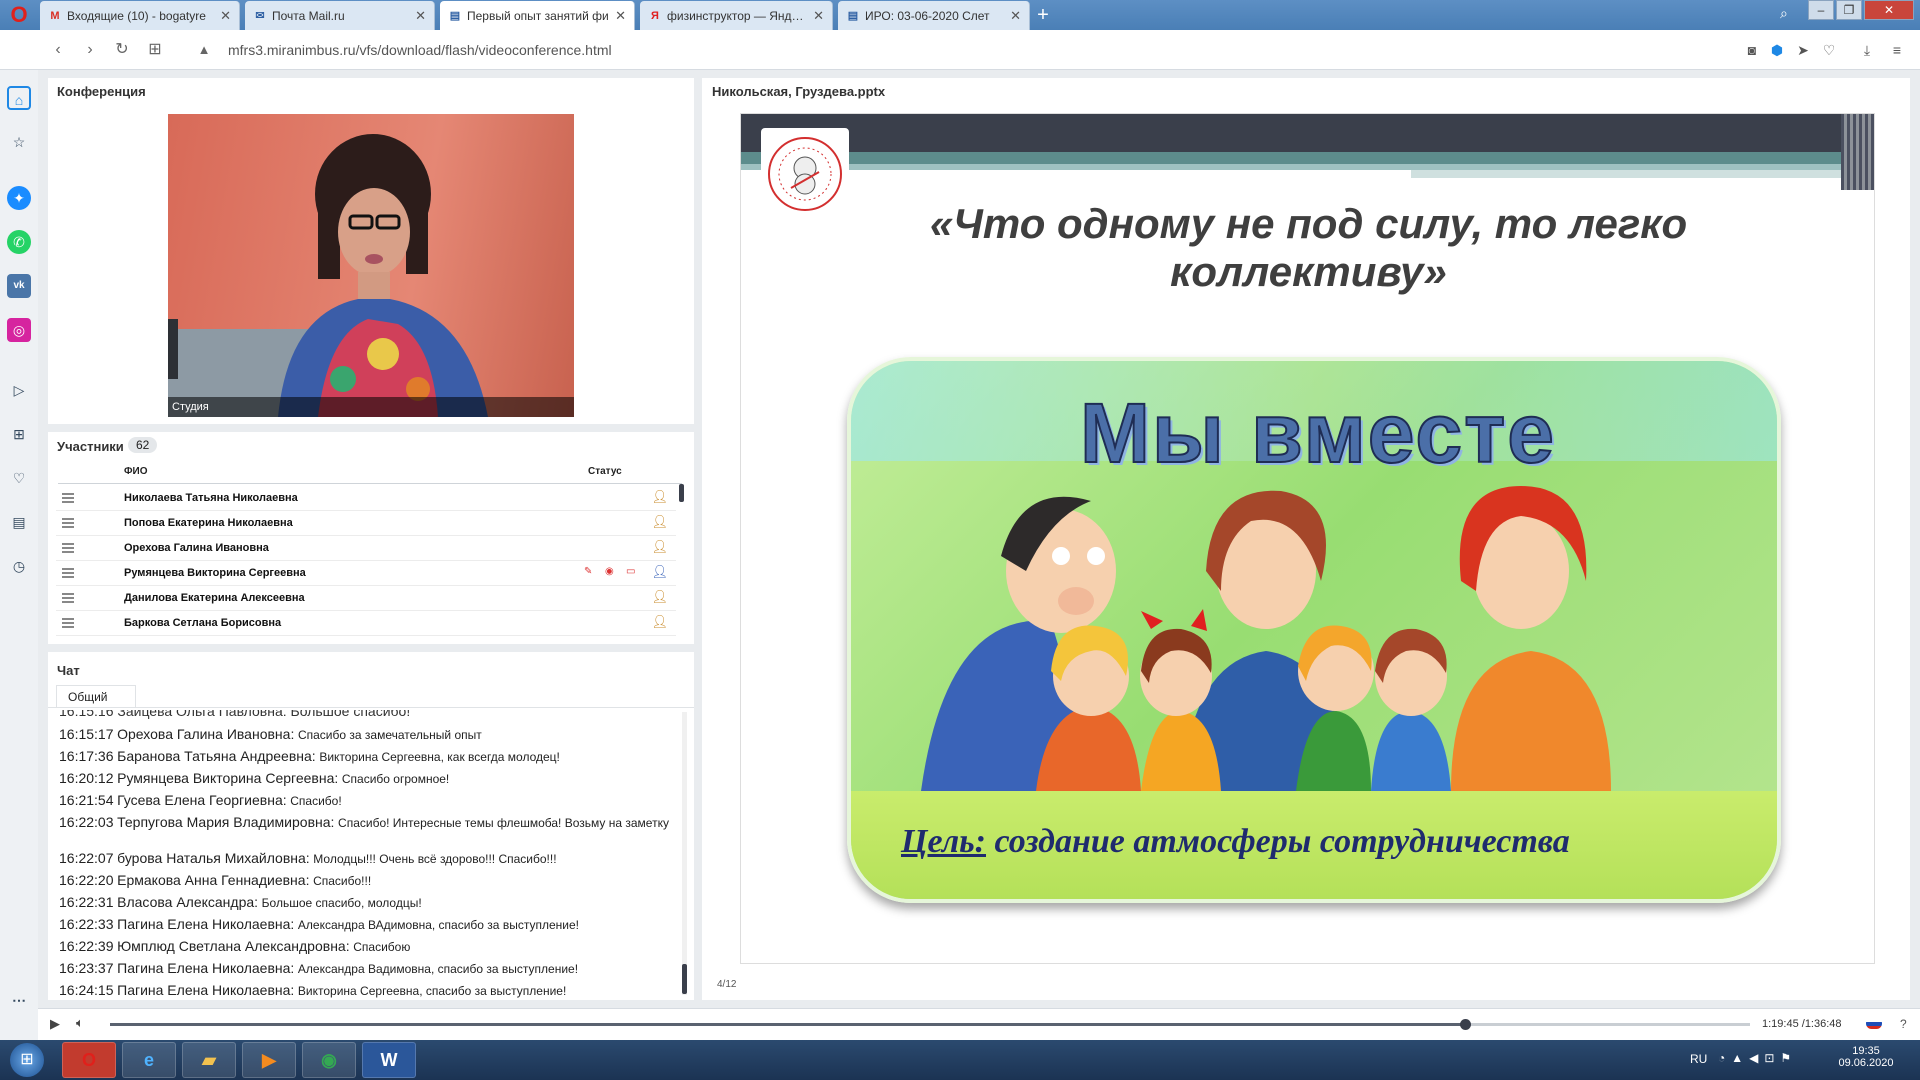 The width and height of the screenshot is (1920, 1080). Describe the element at coordinates (366, 598) in the screenshot. I see `participant-row: Данилова Екатерина Алексеевна 👤︎` at that location.